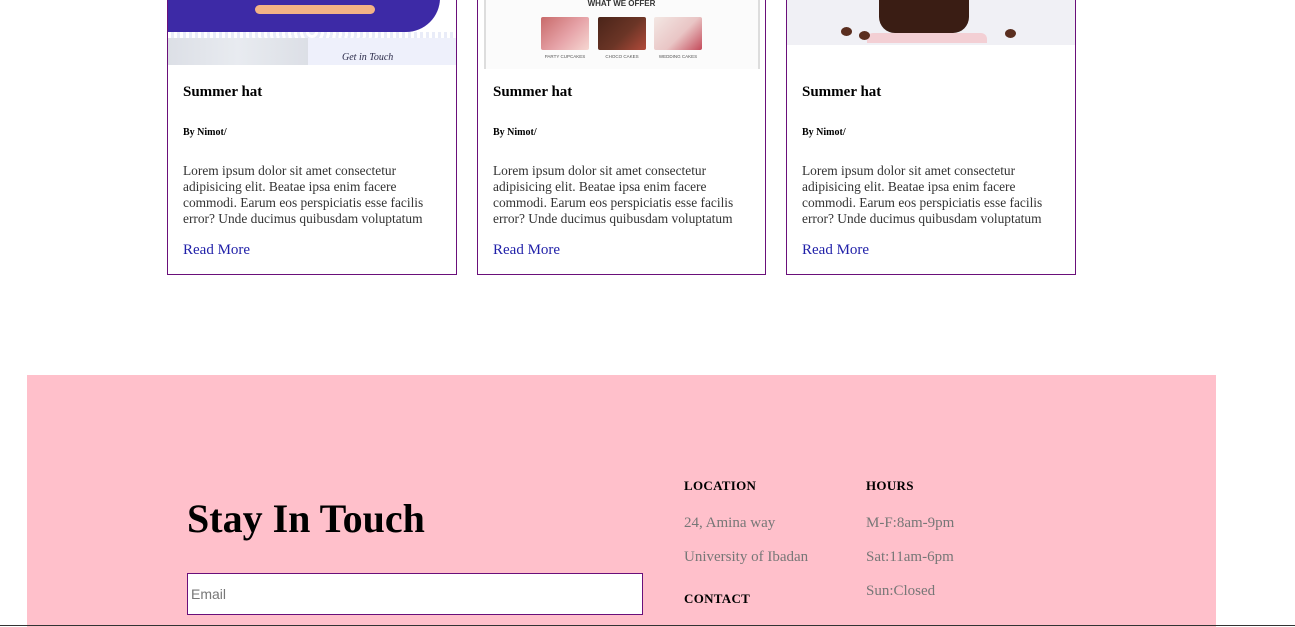  What do you see at coordinates (678, 38) in the screenshot?
I see `offer-item: WEDDING CAKES` at bounding box center [678, 38].